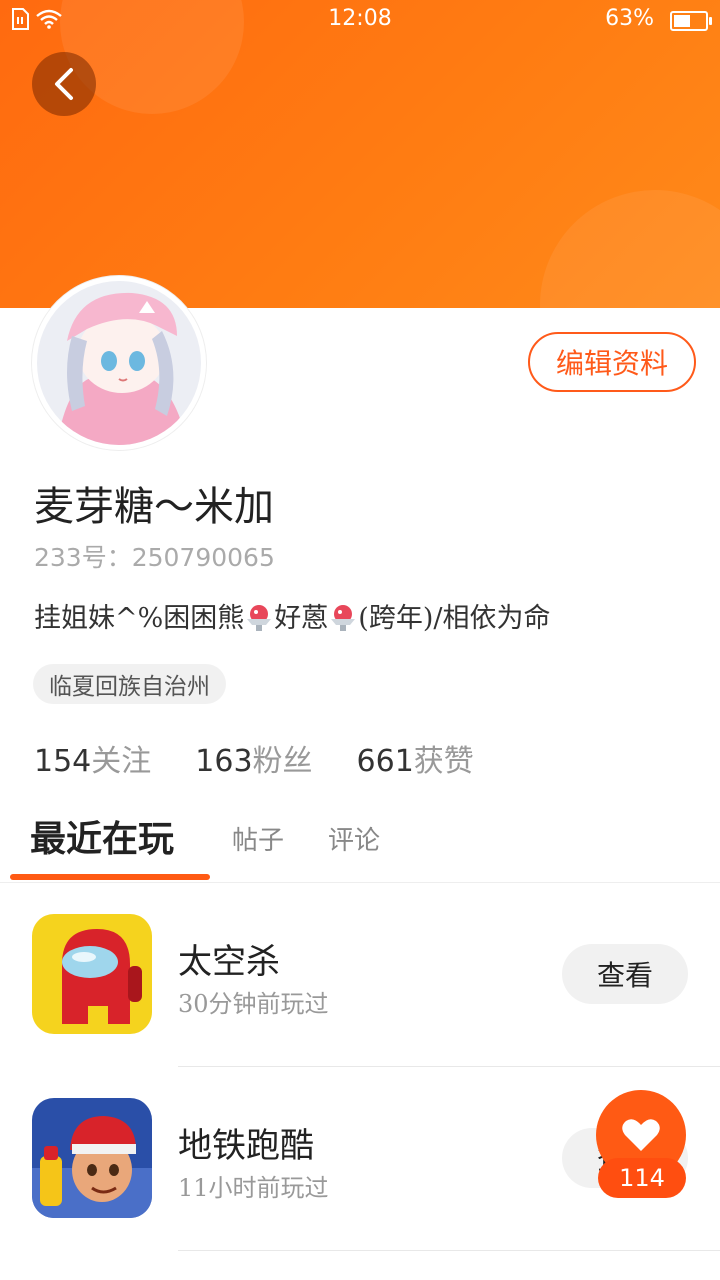  Describe the element at coordinates (154, 507) in the screenshot. I see `profile-name: 麦芽糖～米加` at that location.